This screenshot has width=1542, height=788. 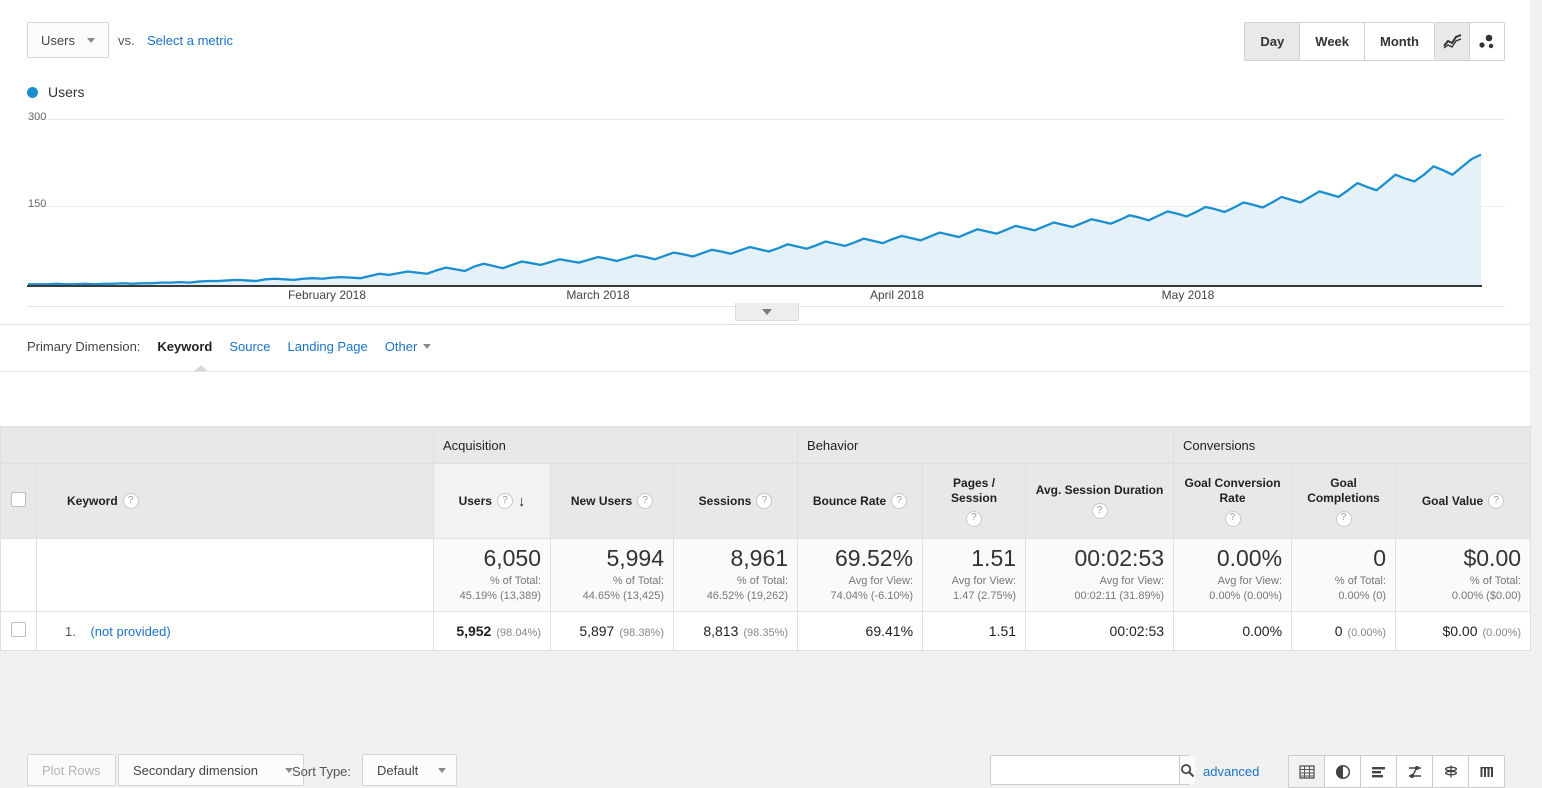 What do you see at coordinates (328, 346) in the screenshot?
I see `primary-dimension-landing-page: Landing Page` at bounding box center [328, 346].